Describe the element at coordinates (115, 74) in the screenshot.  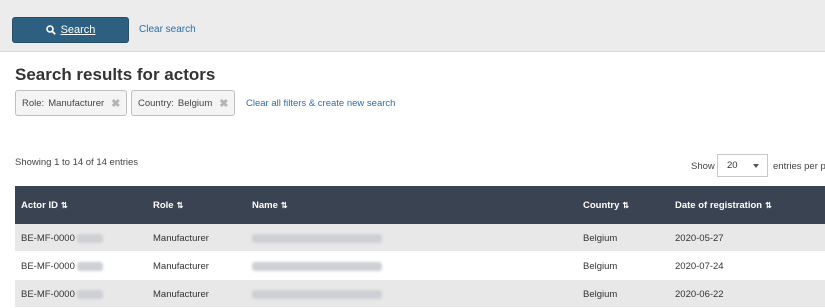
I see `page-title: Search results for actors` at that location.